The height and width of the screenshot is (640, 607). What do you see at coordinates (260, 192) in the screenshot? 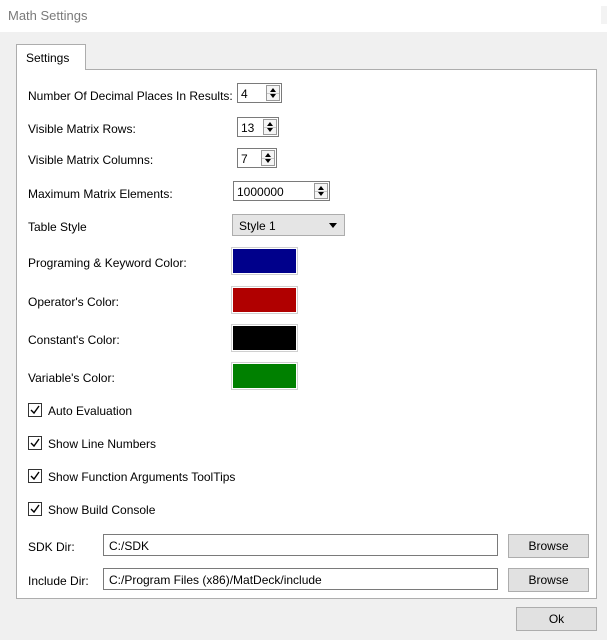
I see `max-elements-value: 1000000` at bounding box center [260, 192].